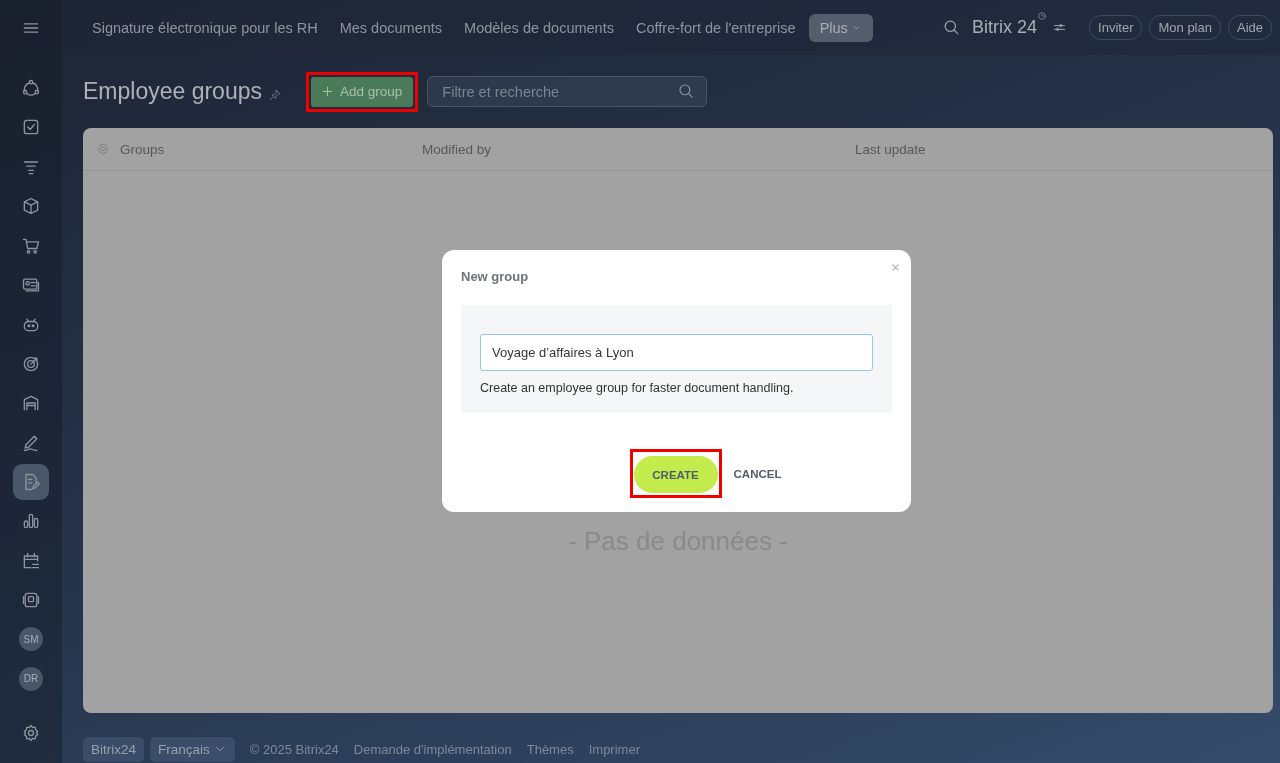 The height and width of the screenshot is (763, 1280). I want to click on name-input-field: Voyage d’affaires à Lyon, so click(676, 352).